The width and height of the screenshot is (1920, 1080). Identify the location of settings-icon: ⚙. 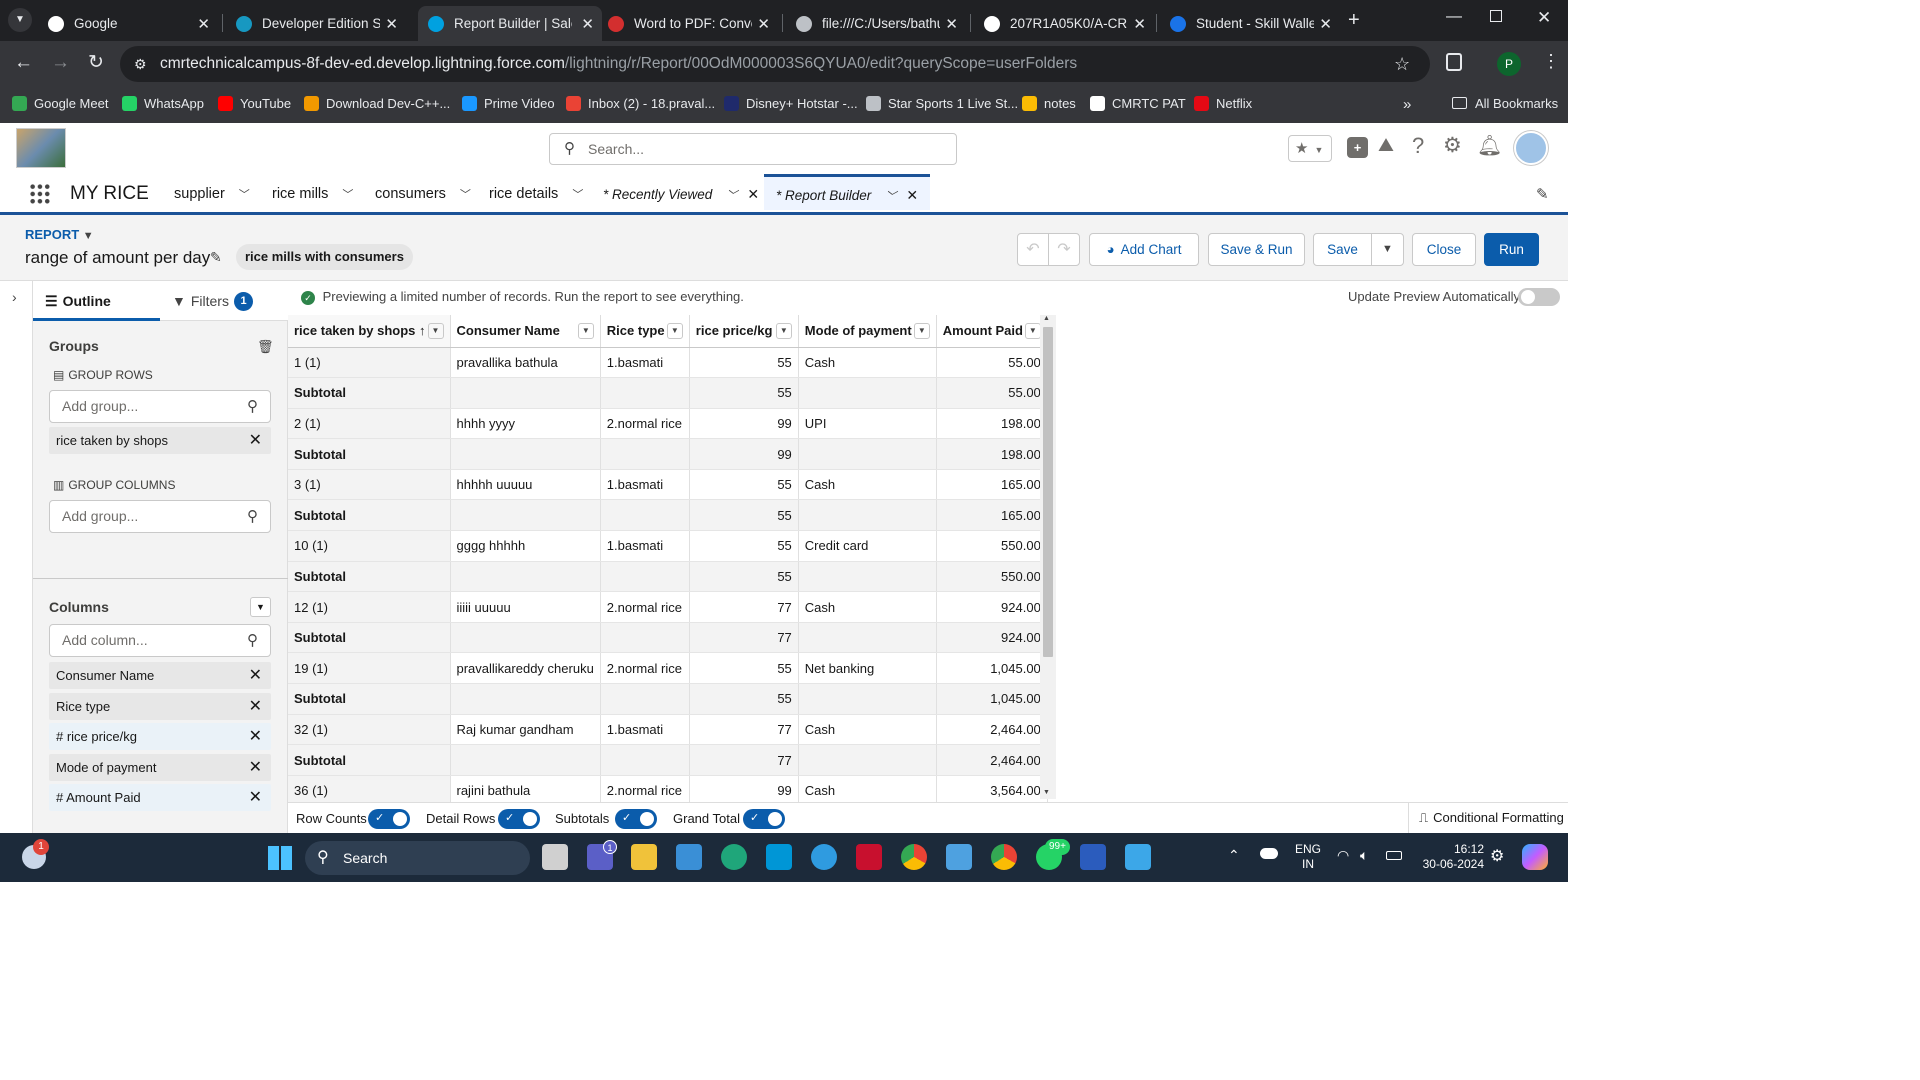
(1497, 856).